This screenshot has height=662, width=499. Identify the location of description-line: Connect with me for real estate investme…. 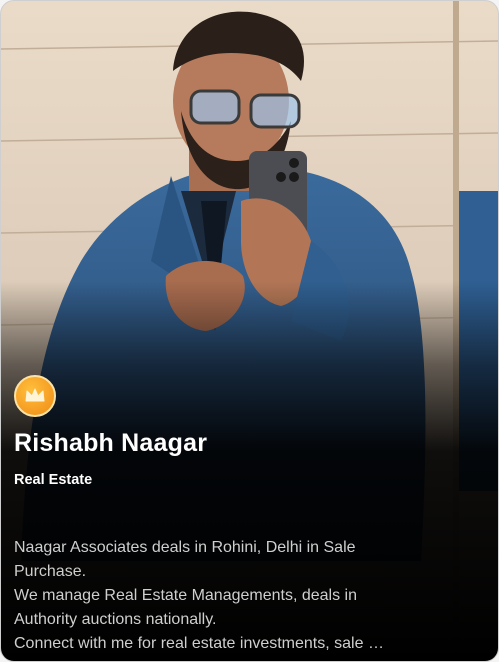
(199, 643).